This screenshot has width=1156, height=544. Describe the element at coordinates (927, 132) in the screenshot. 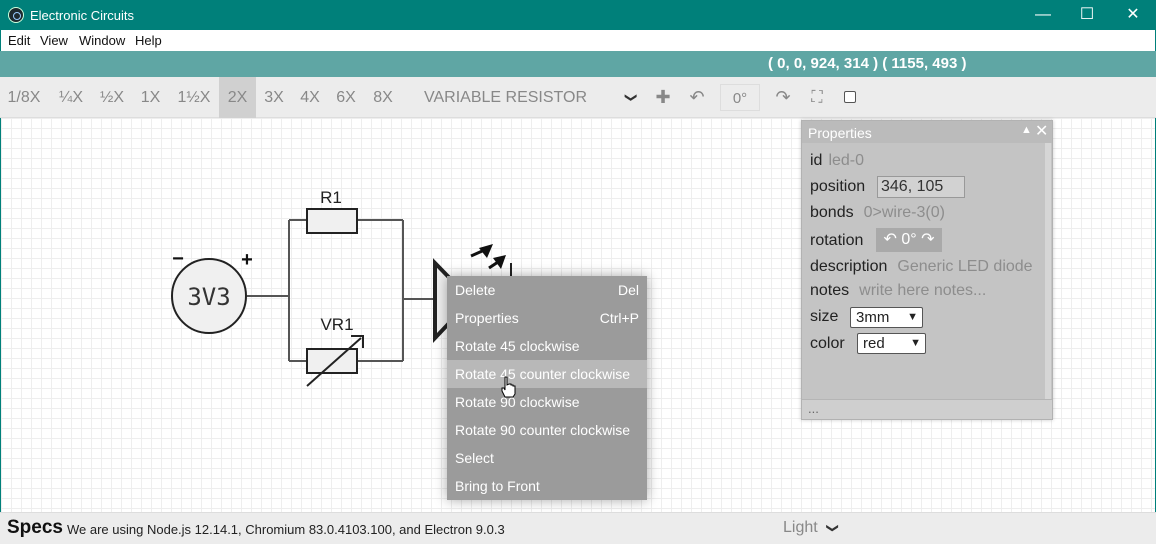

I see `properties-header: Properties ▲ ✕` at that location.